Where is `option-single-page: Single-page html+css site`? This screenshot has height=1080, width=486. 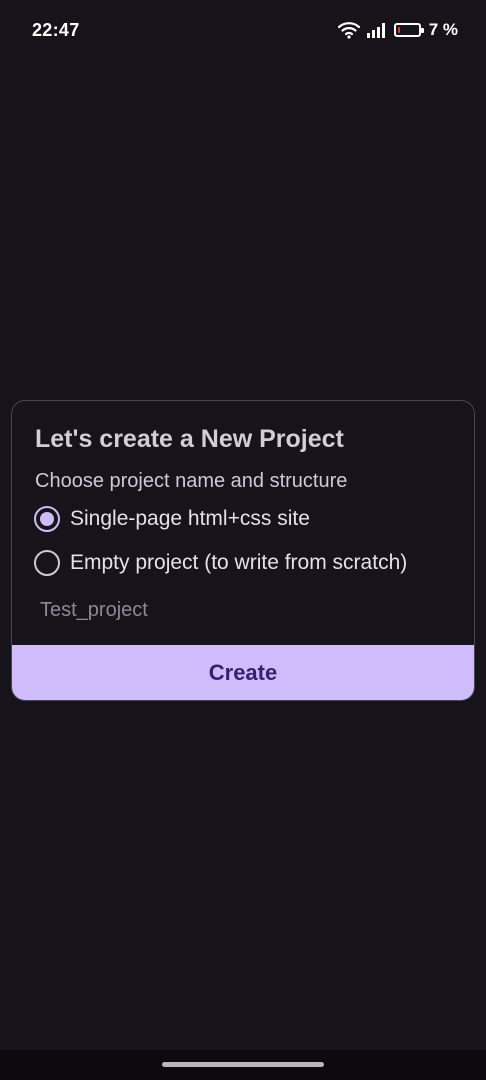 option-single-page: Single-page html+css site is located at coordinates (172, 519).